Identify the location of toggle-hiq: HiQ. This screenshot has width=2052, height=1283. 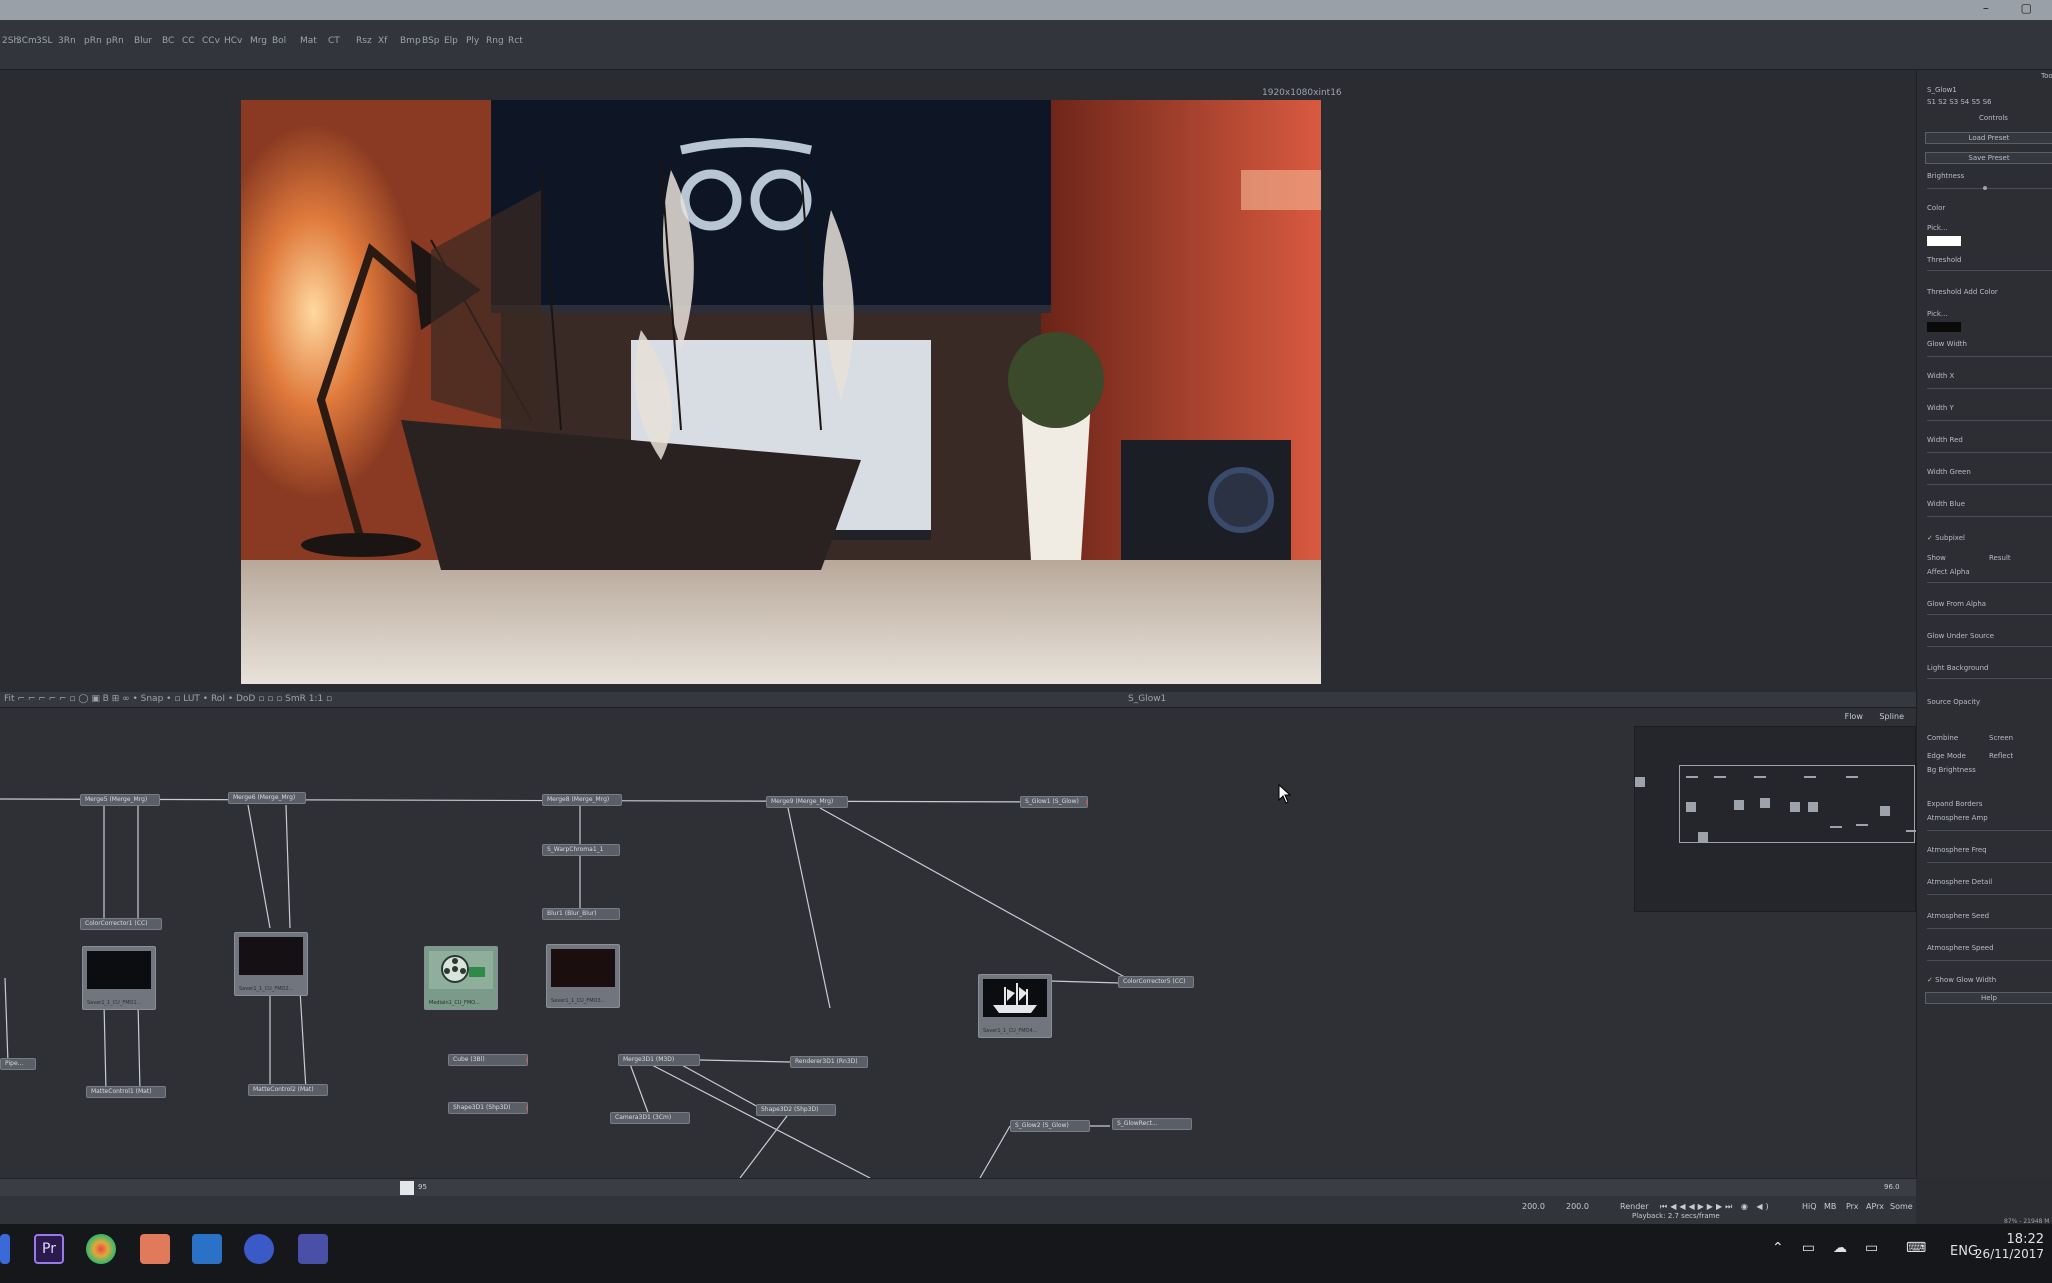
(1809, 1206).